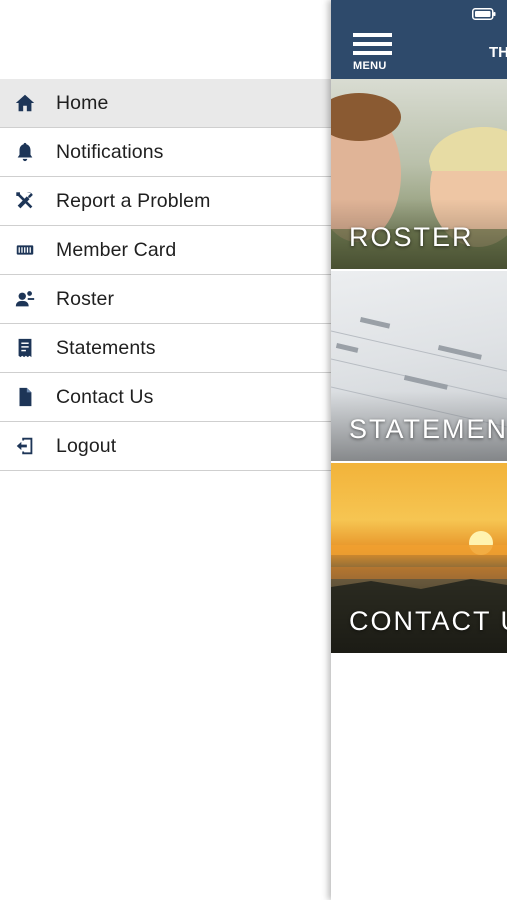 The height and width of the screenshot is (900, 507). What do you see at coordinates (25, 348) in the screenshot?
I see `statements-icon` at bounding box center [25, 348].